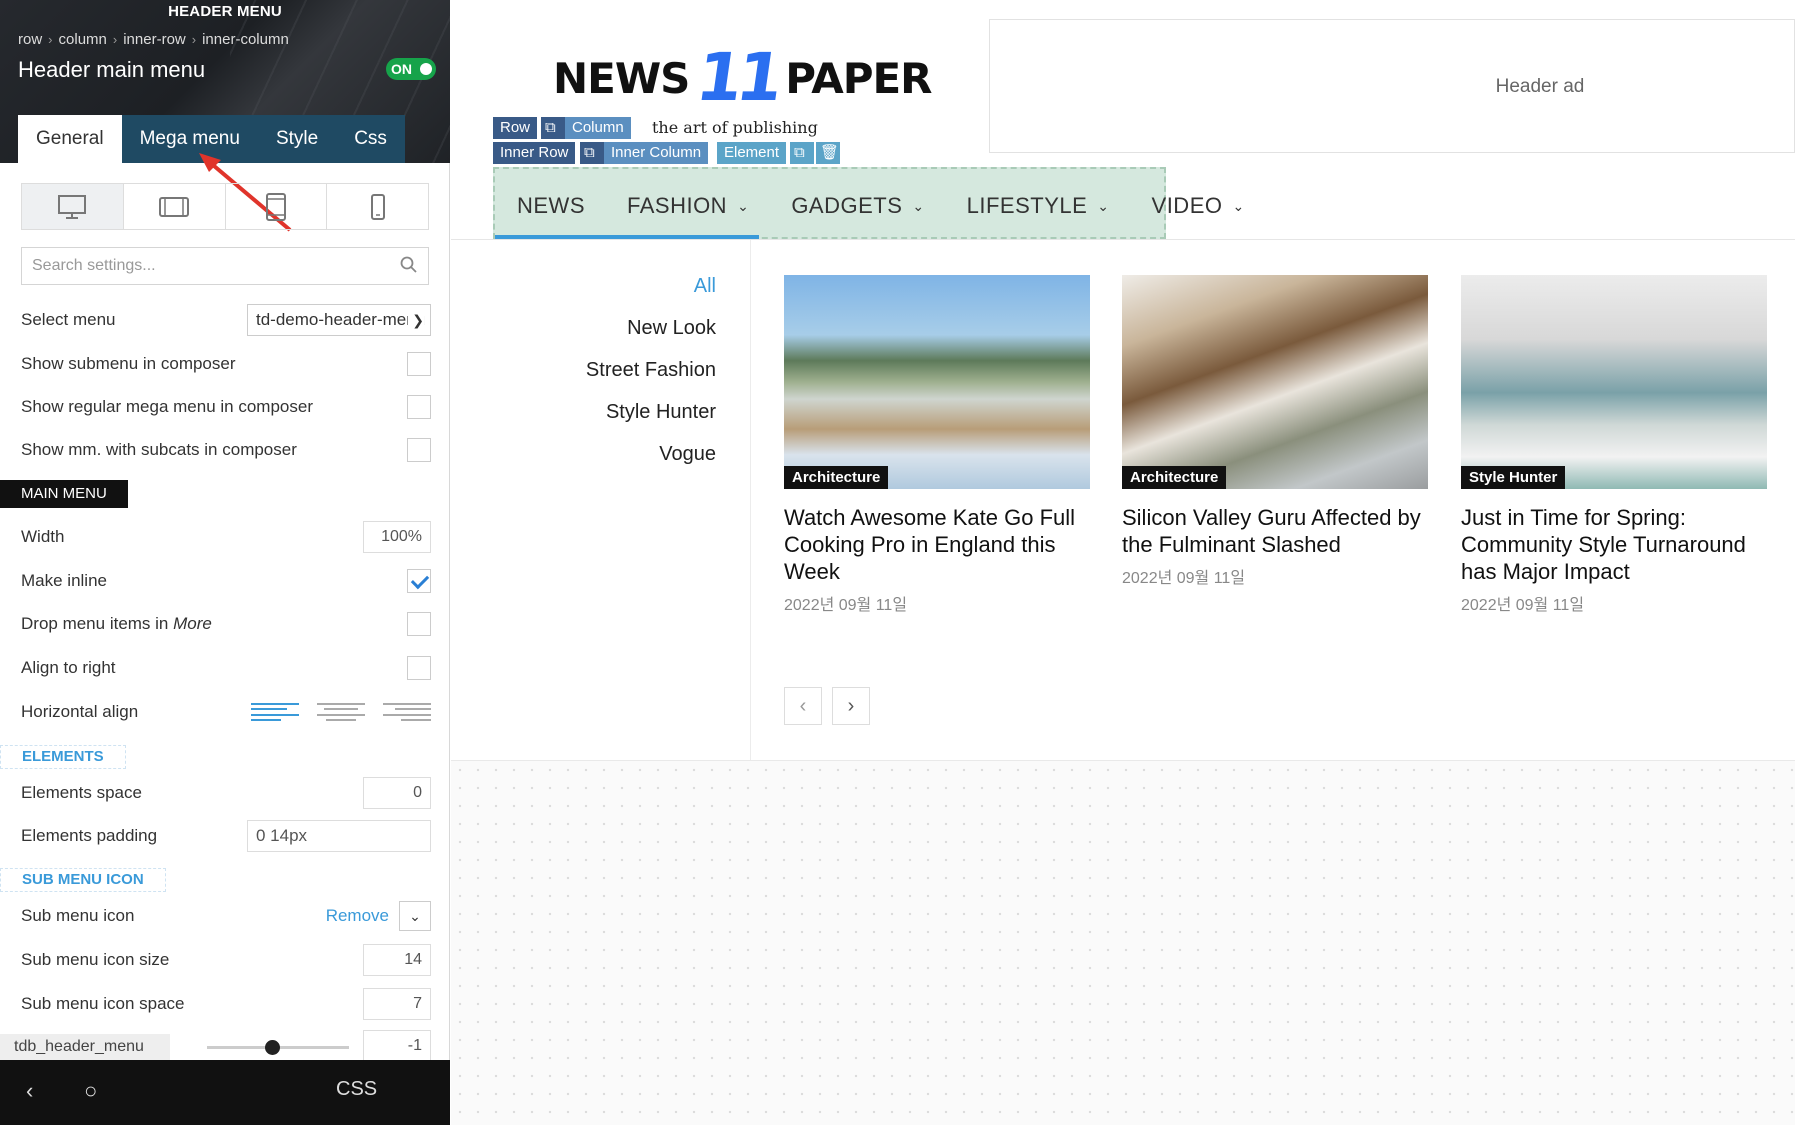 Image resolution: width=1795 pixels, height=1125 pixels. What do you see at coordinates (64, 494) in the screenshot?
I see `section-main-menu: MAIN MENU` at bounding box center [64, 494].